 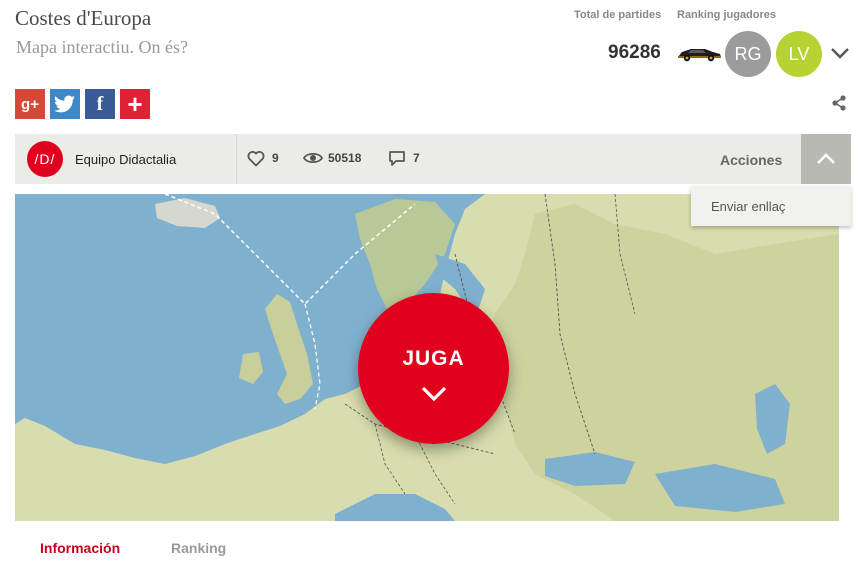 I want to click on actions-toggle-button, so click(x=826, y=159).